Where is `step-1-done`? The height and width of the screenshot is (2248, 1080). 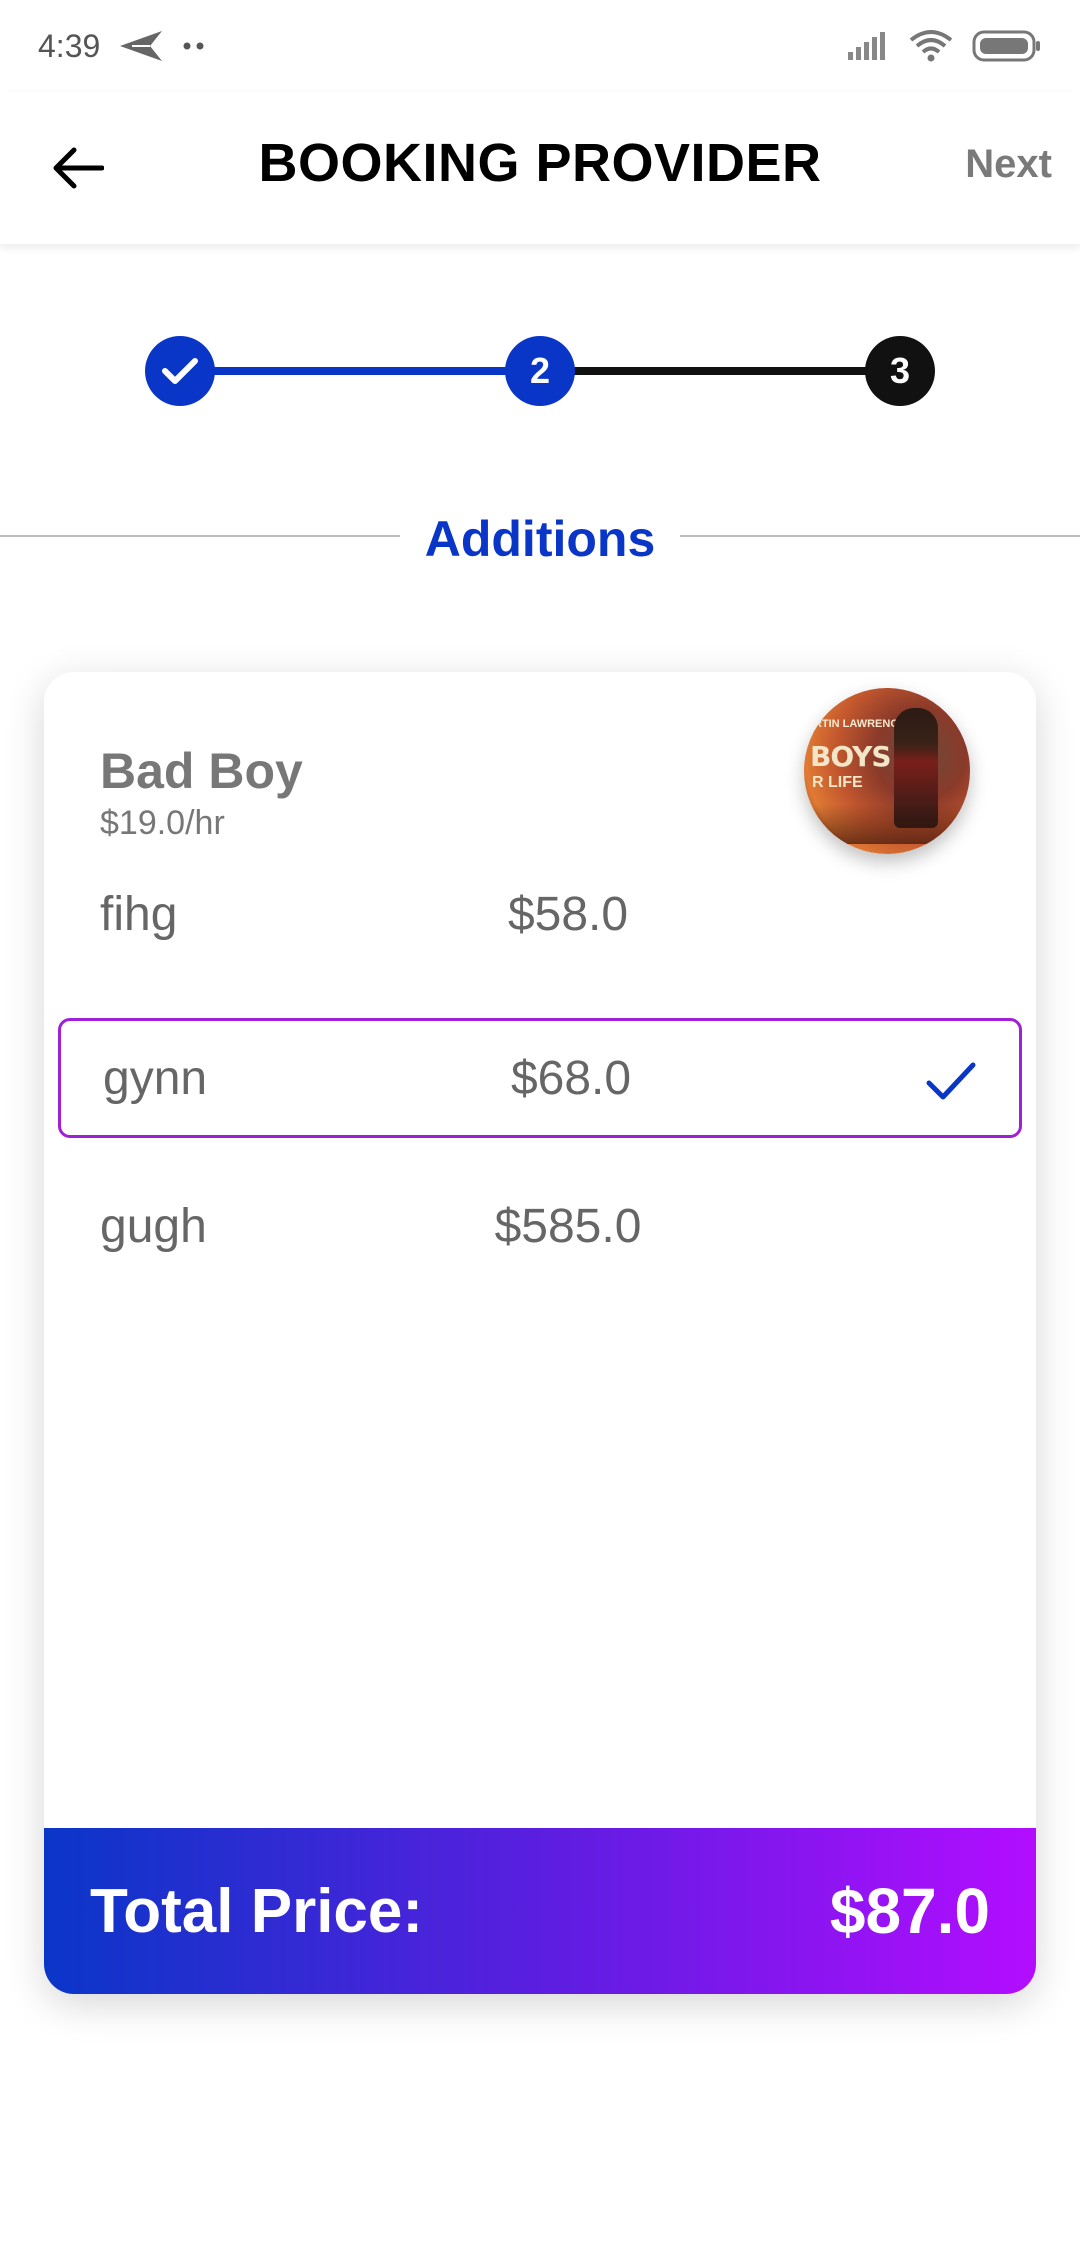
step-1-done is located at coordinates (180, 371).